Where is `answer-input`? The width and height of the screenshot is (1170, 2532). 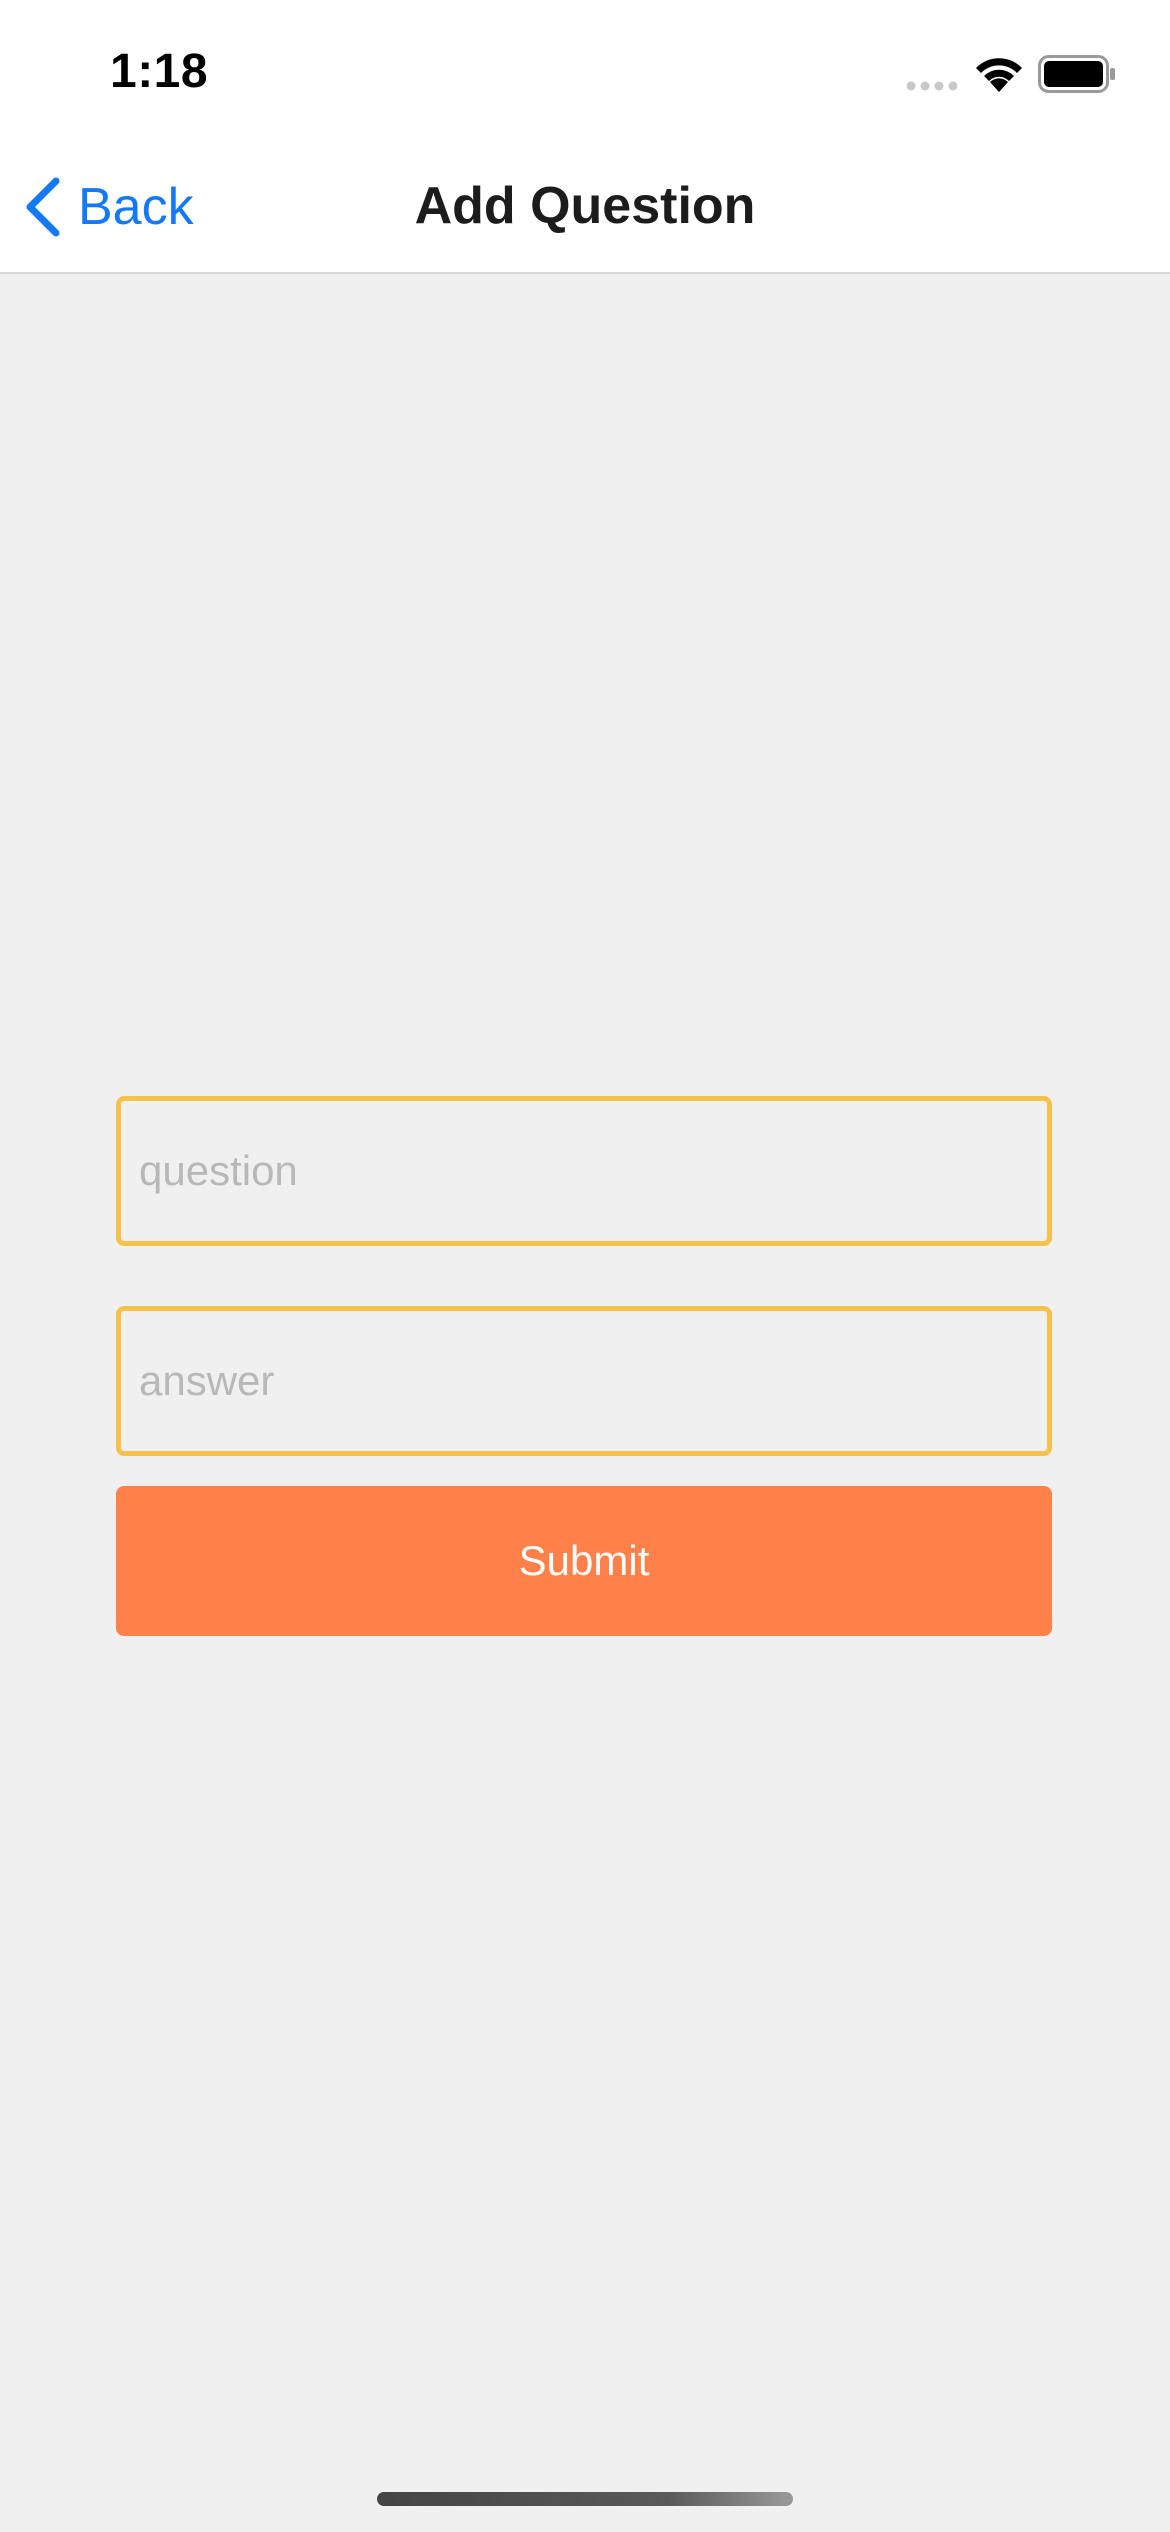 answer-input is located at coordinates (584, 1381).